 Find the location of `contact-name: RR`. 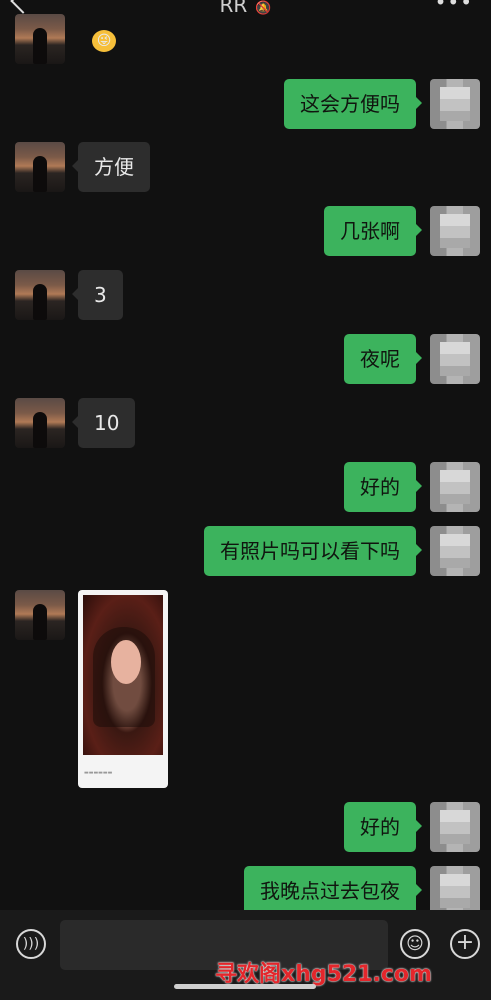

contact-name: RR is located at coordinates (233, 8).